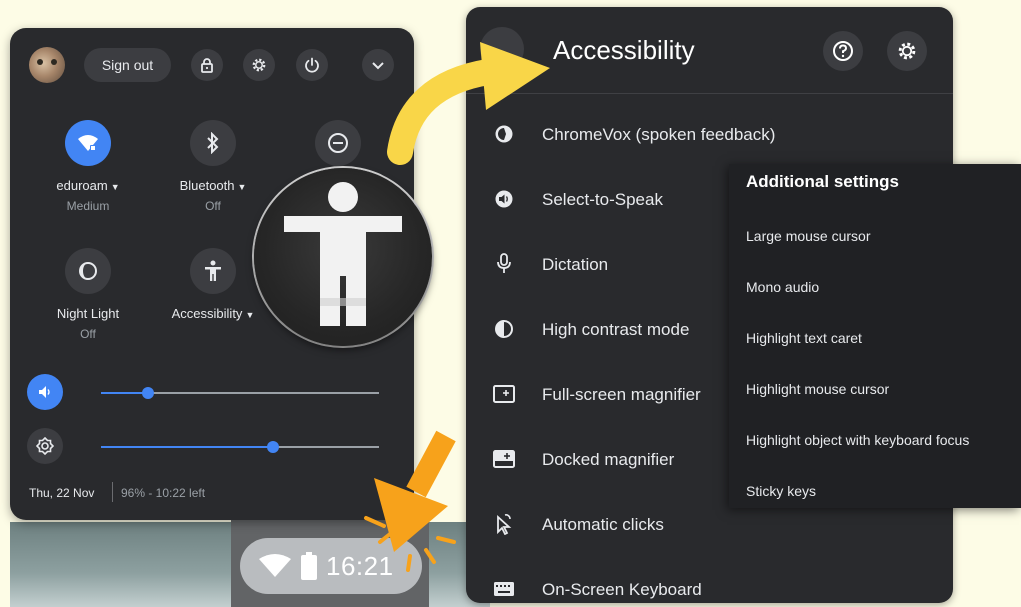 This screenshot has height=607, width=1021. What do you see at coordinates (608, 459) in the screenshot?
I see `a11y-item-label: Docked magnifier` at bounding box center [608, 459].